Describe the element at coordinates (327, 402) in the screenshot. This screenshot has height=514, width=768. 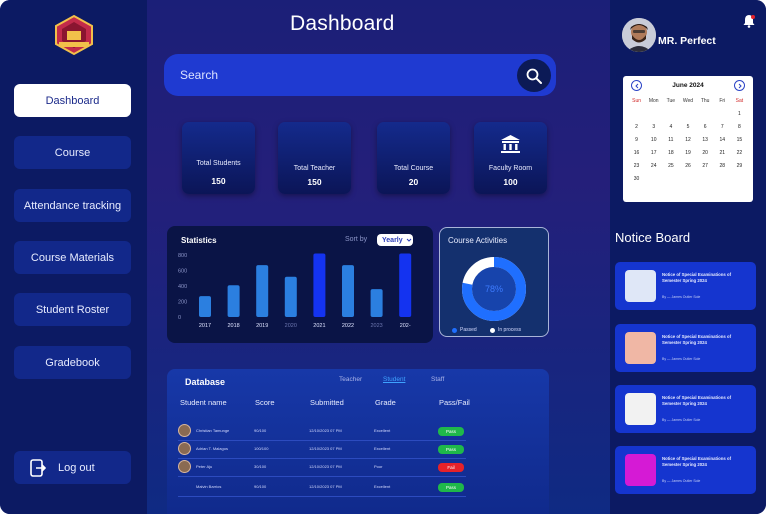
I see `column-header-submitted: Submitted` at that location.